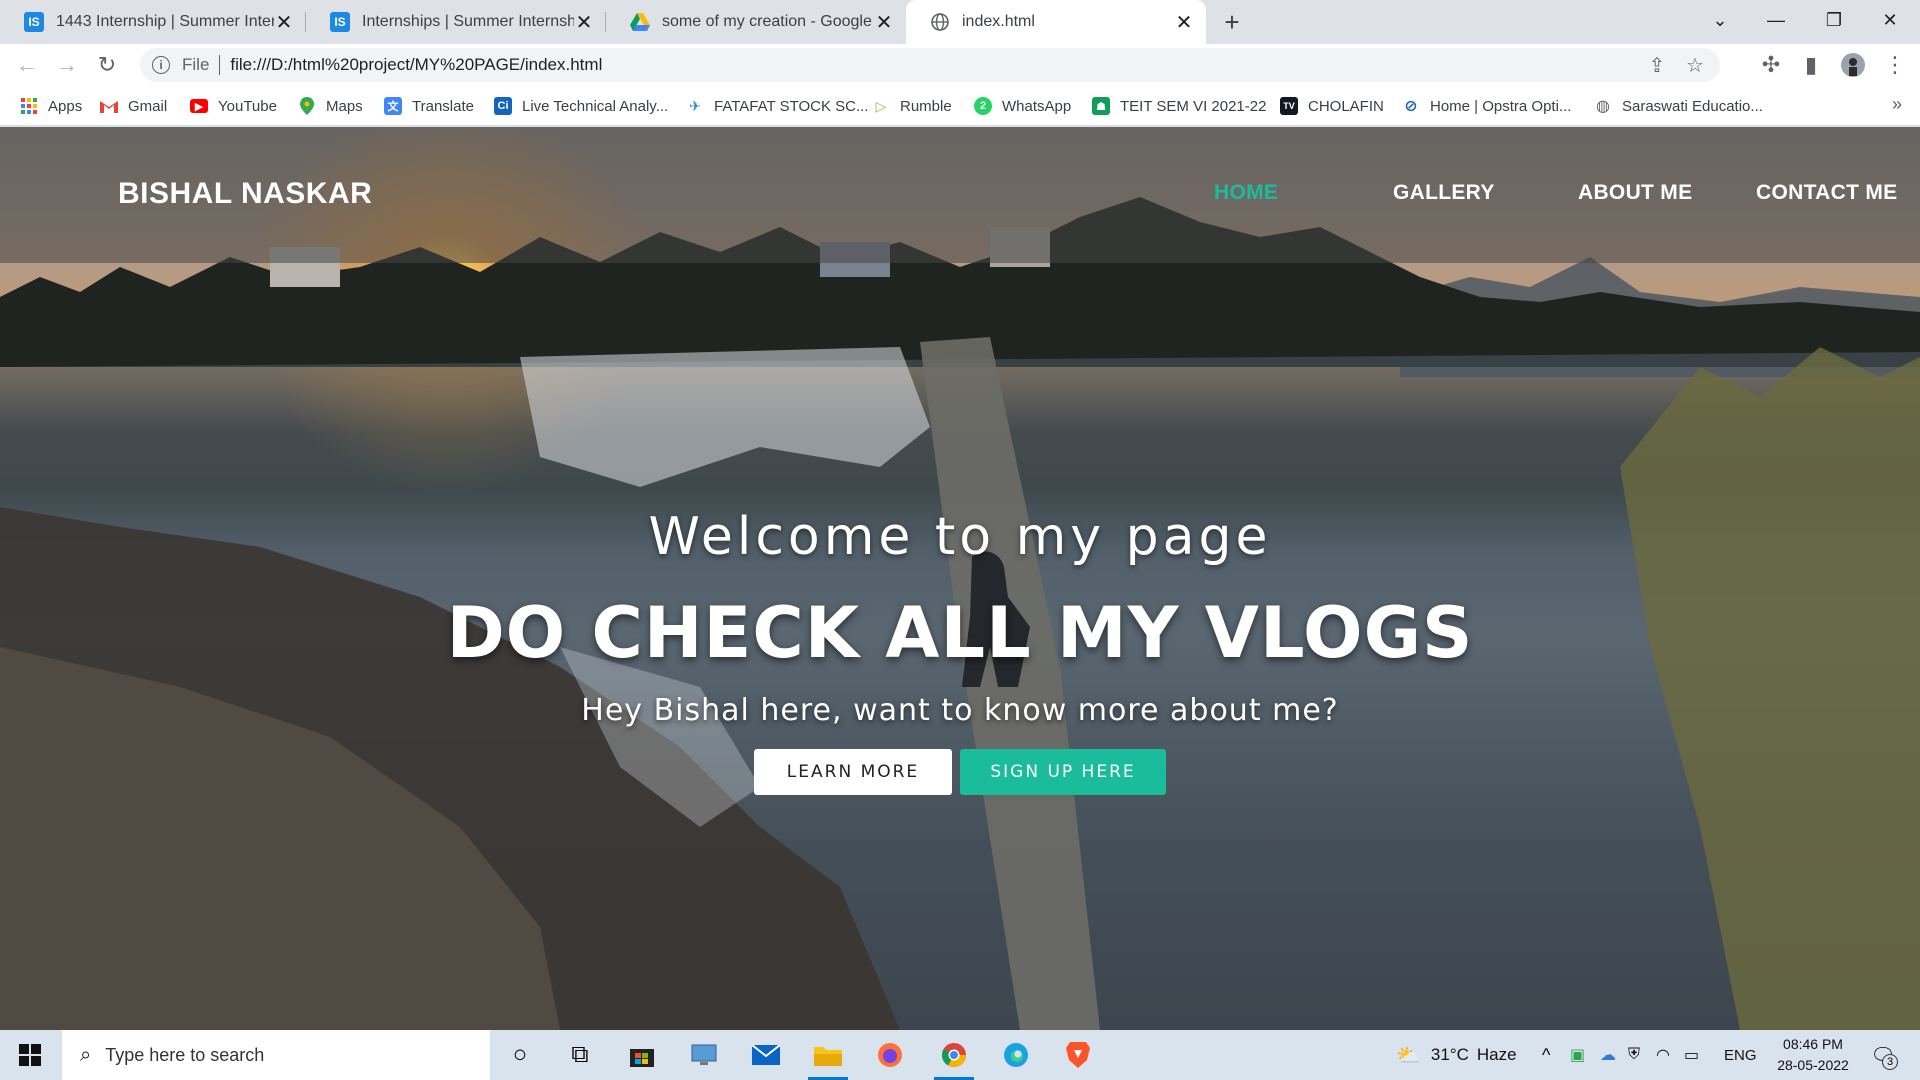 Image resolution: width=1920 pixels, height=1080 pixels. What do you see at coordinates (1740, 1055) in the screenshot?
I see `language-indicator: ENG` at bounding box center [1740, 1055].